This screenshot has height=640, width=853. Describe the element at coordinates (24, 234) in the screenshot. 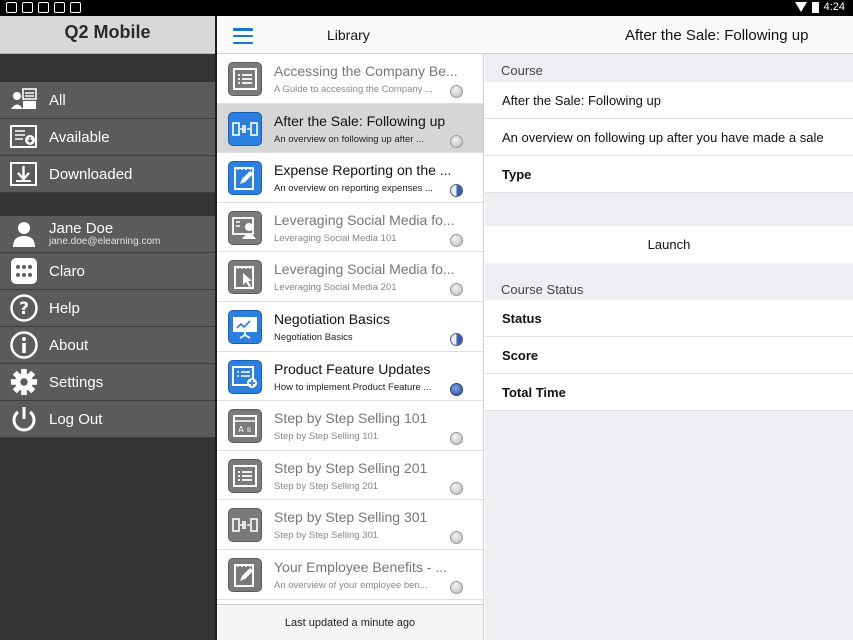

I see `user-icon` at that location.